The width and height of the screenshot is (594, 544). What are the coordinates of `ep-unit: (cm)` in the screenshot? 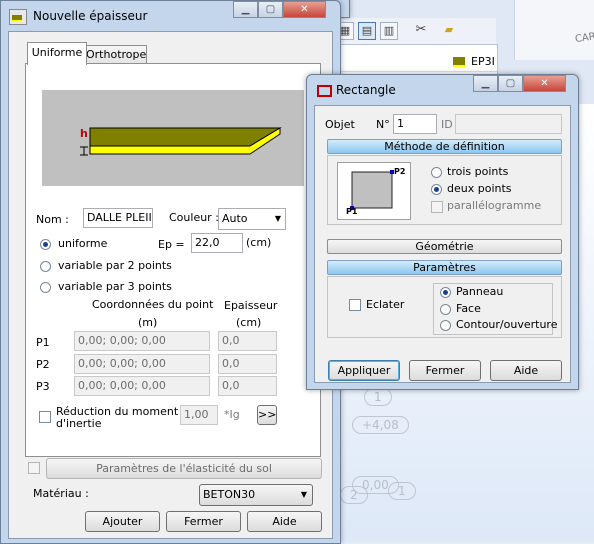 It's located at (259, 242).